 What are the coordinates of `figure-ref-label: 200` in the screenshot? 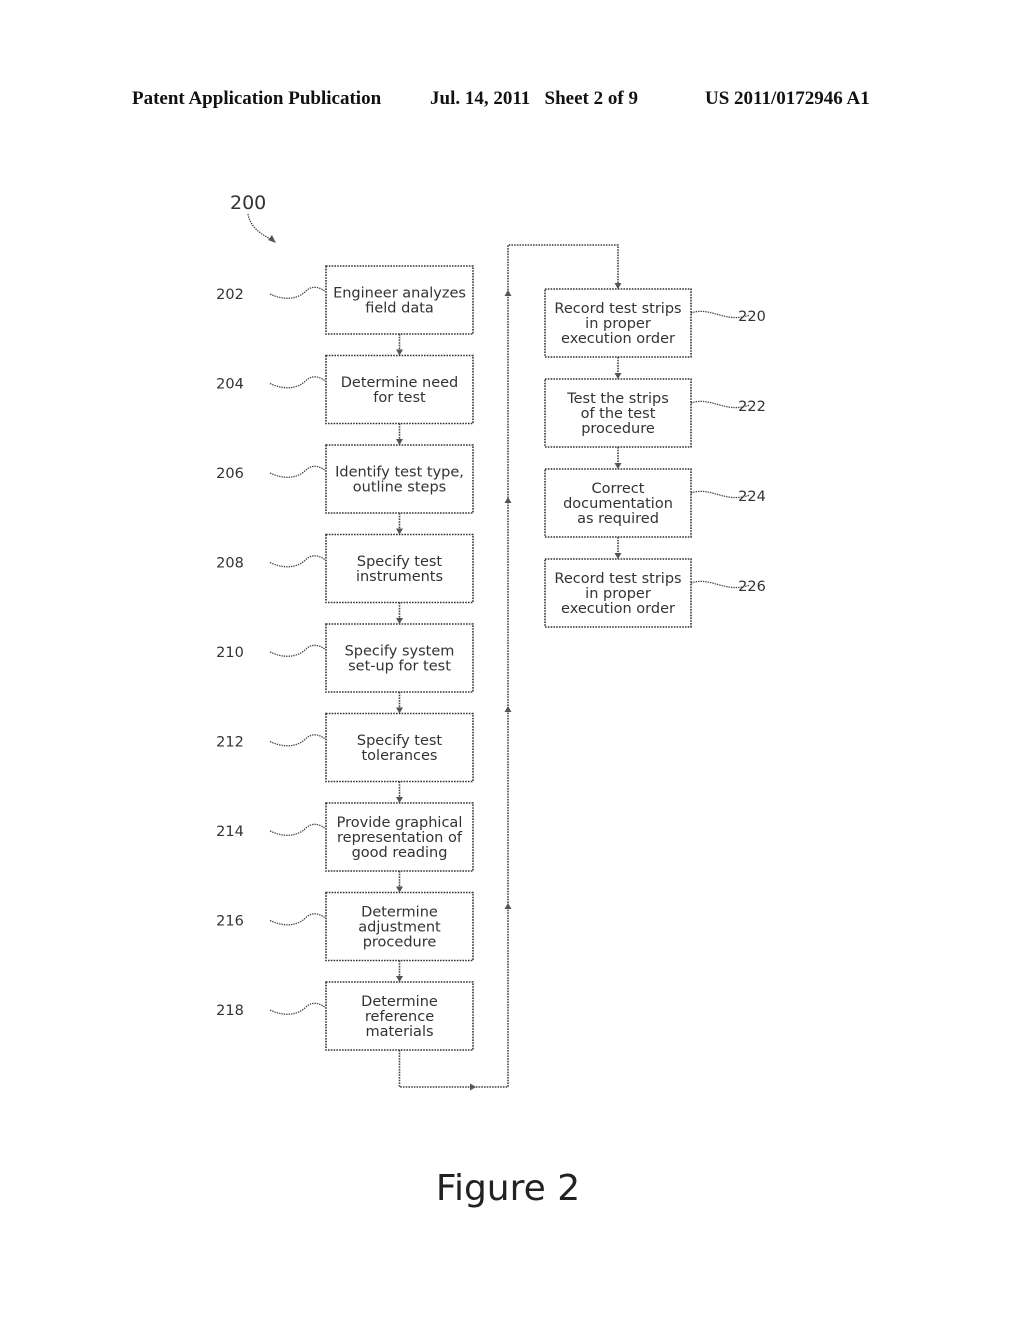 It's located at (248, 203).